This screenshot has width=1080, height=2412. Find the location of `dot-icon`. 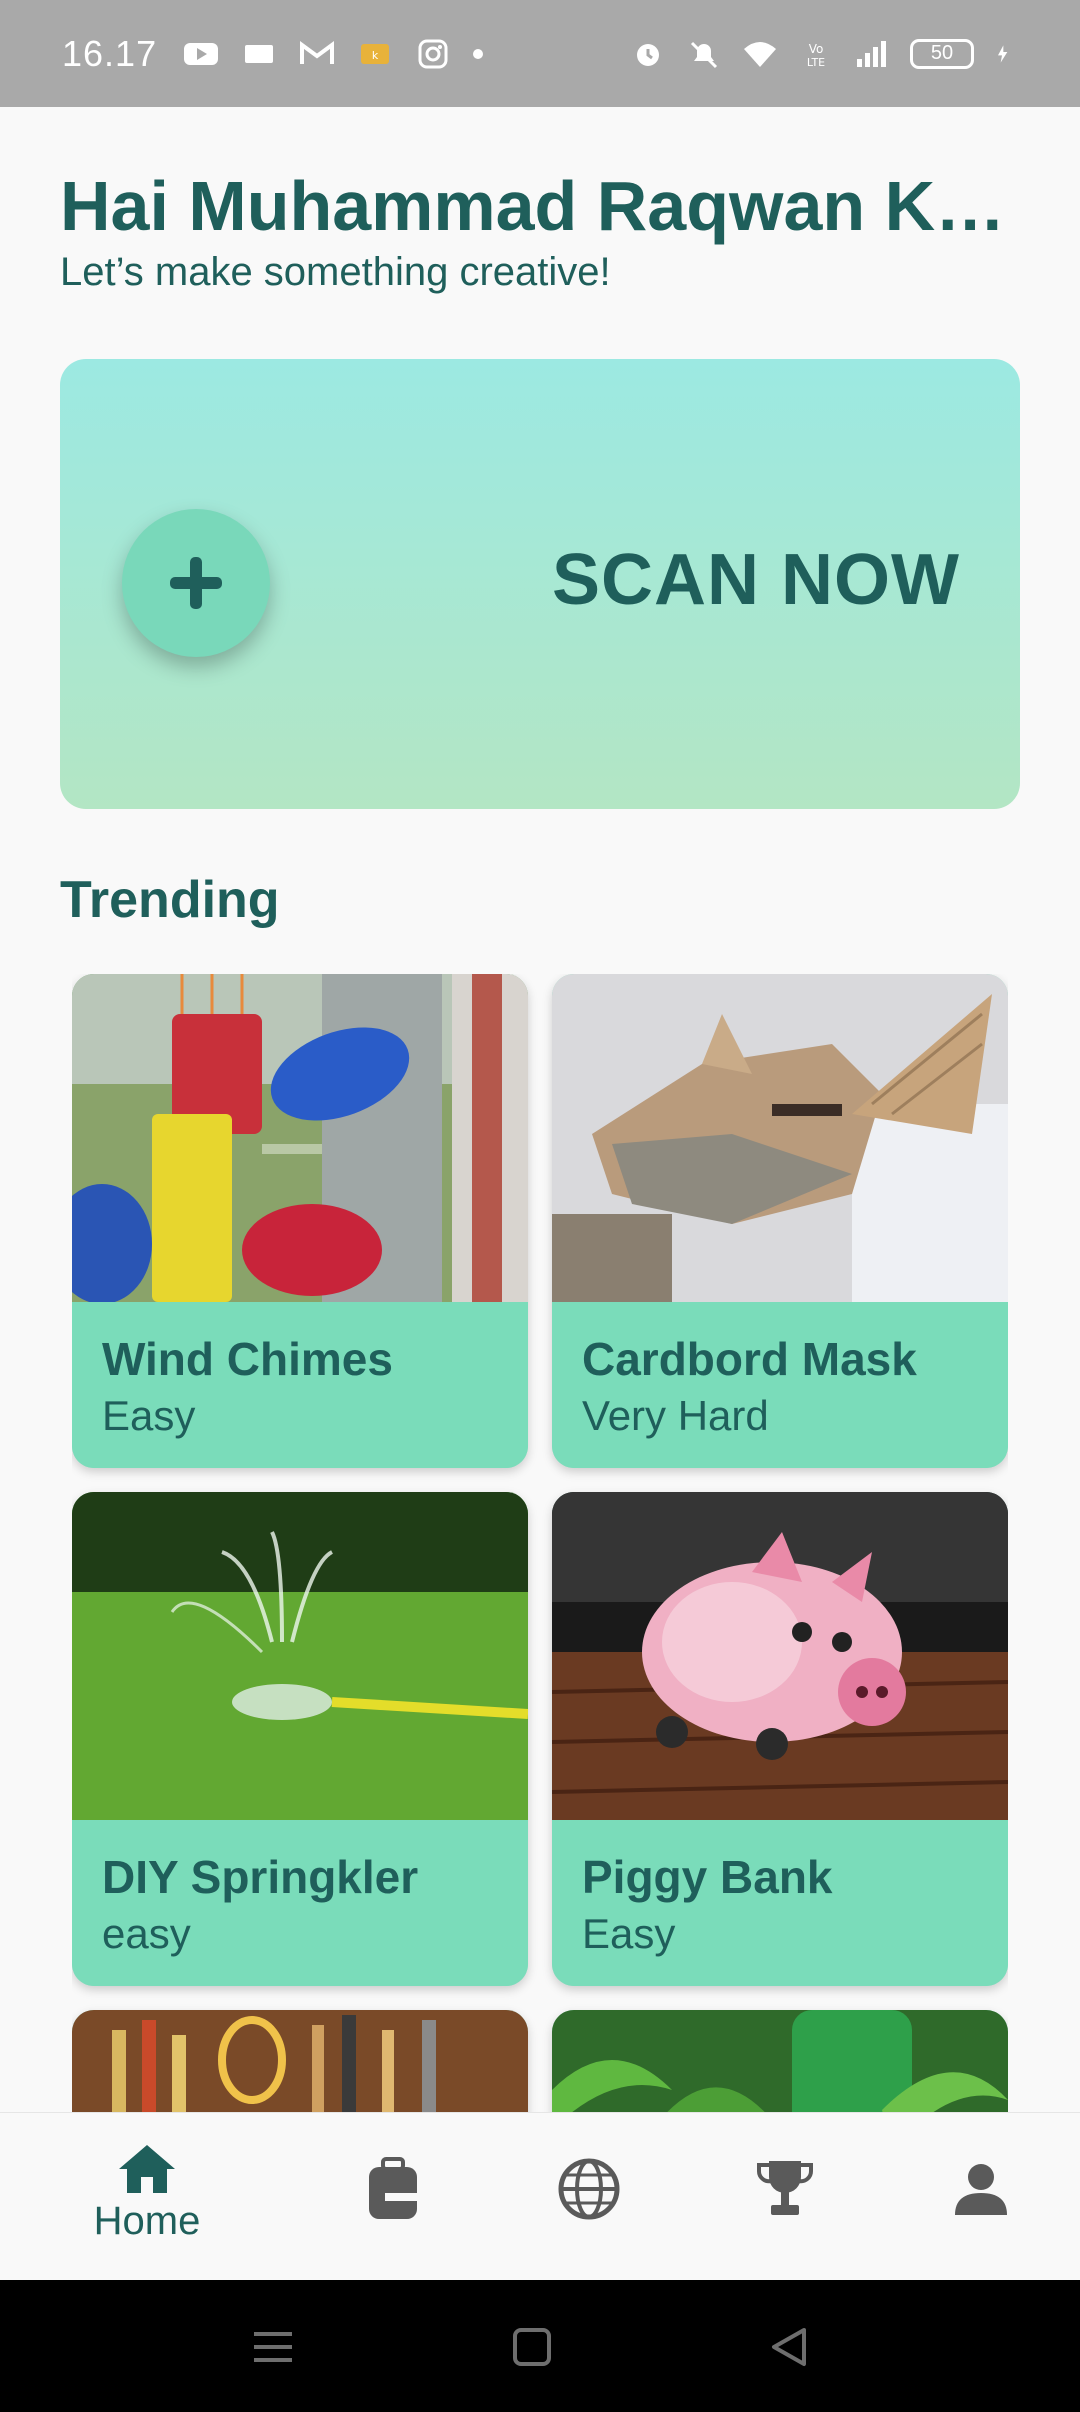

dot-icon is located at coordinates (478, 53).